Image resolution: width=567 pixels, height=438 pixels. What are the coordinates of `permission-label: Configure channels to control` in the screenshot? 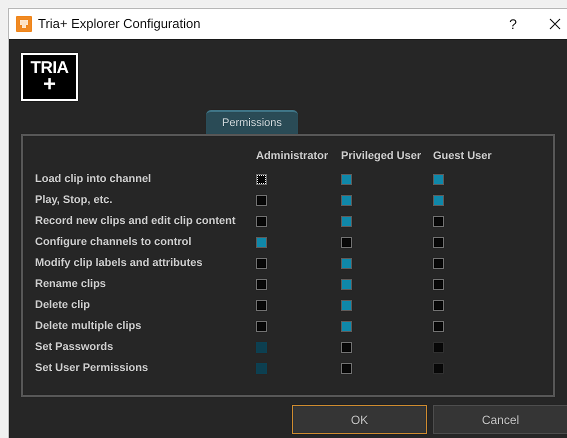 It's located at (113, 242).